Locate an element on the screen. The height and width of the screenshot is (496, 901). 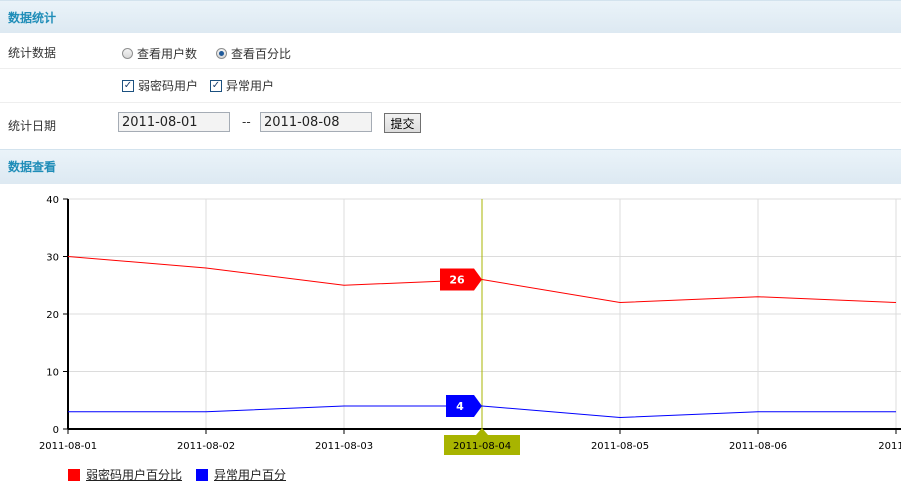
stats-section-title: 数据统计 is located at coordinates (32, 18).